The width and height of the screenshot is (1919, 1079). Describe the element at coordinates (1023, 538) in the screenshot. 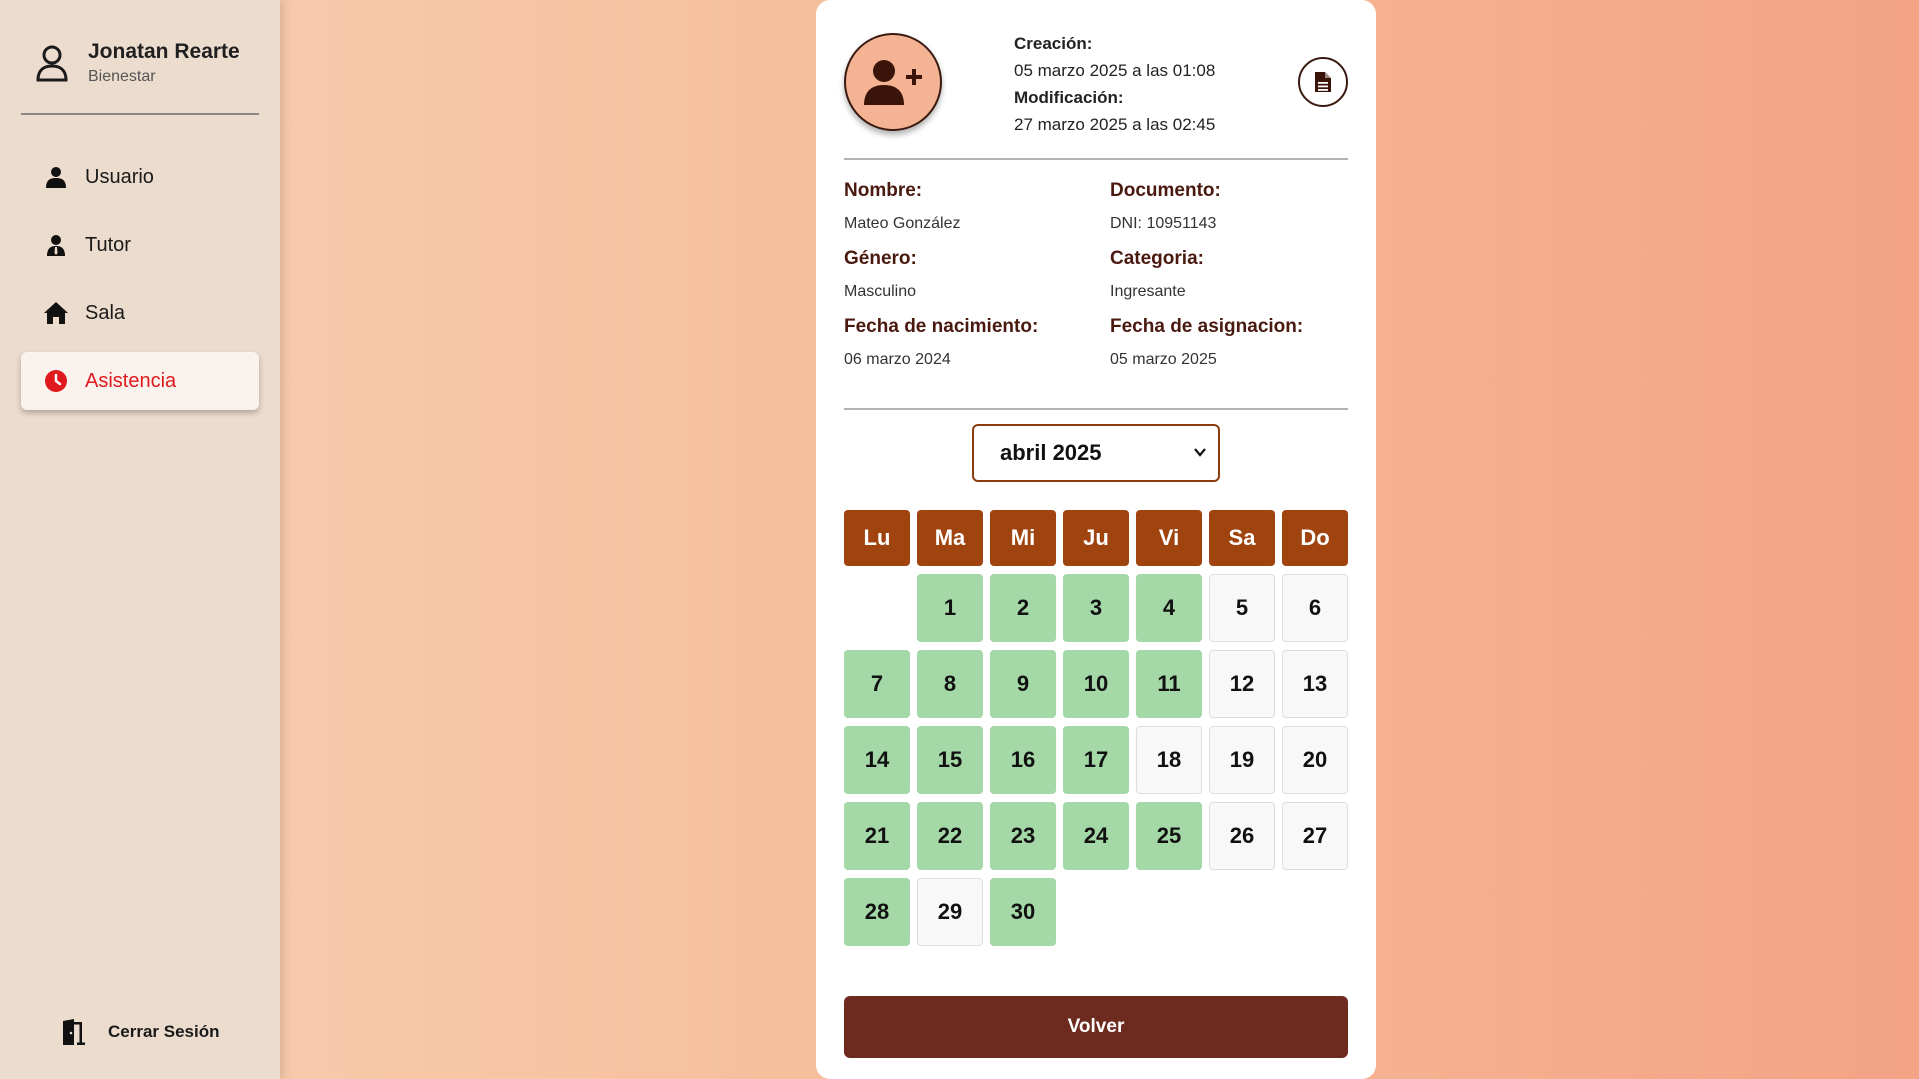

I see `weekday-header: Mi` at that location.